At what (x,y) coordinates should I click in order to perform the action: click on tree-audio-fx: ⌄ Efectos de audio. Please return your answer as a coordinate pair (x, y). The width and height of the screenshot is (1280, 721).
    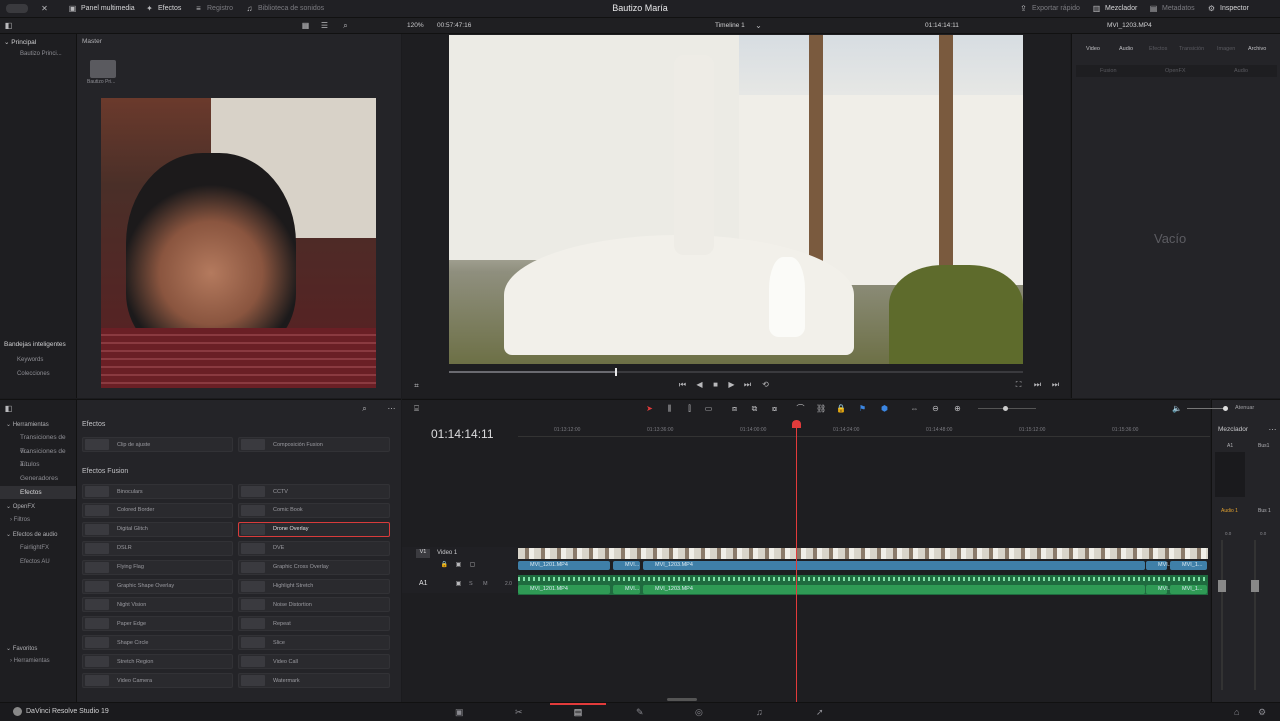
    Looking at the image, I should click on (31, 534).